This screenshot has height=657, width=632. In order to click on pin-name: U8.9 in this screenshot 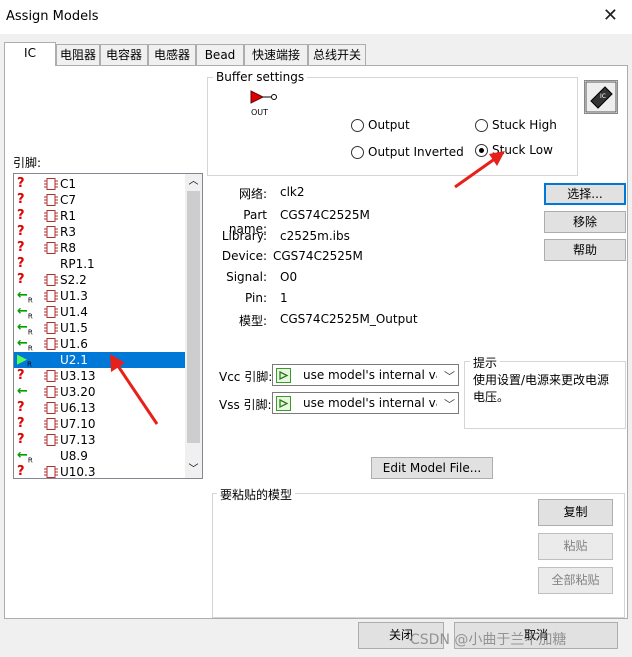, I will do `click(74, 456)`.